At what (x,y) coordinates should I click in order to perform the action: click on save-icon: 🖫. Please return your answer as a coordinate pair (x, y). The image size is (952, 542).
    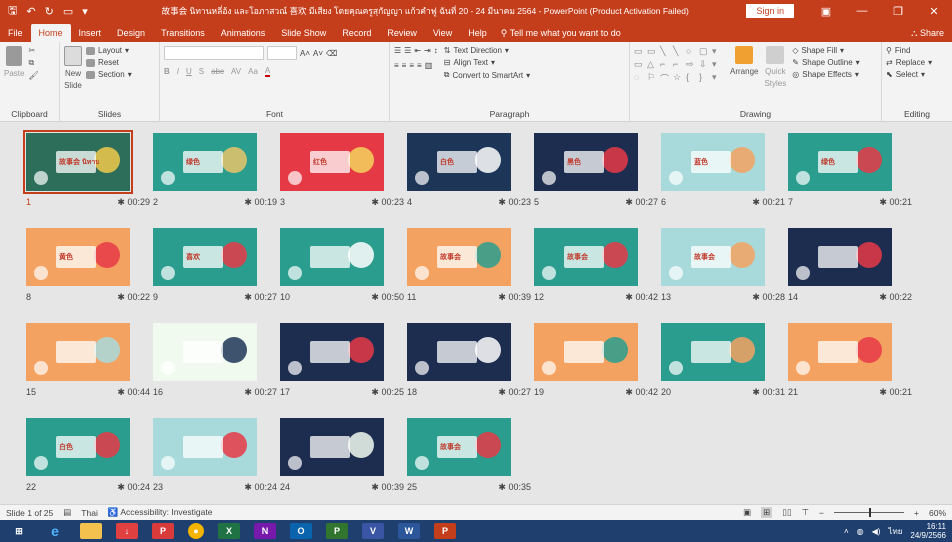
    Looking at the image, I should click on (12, 11).